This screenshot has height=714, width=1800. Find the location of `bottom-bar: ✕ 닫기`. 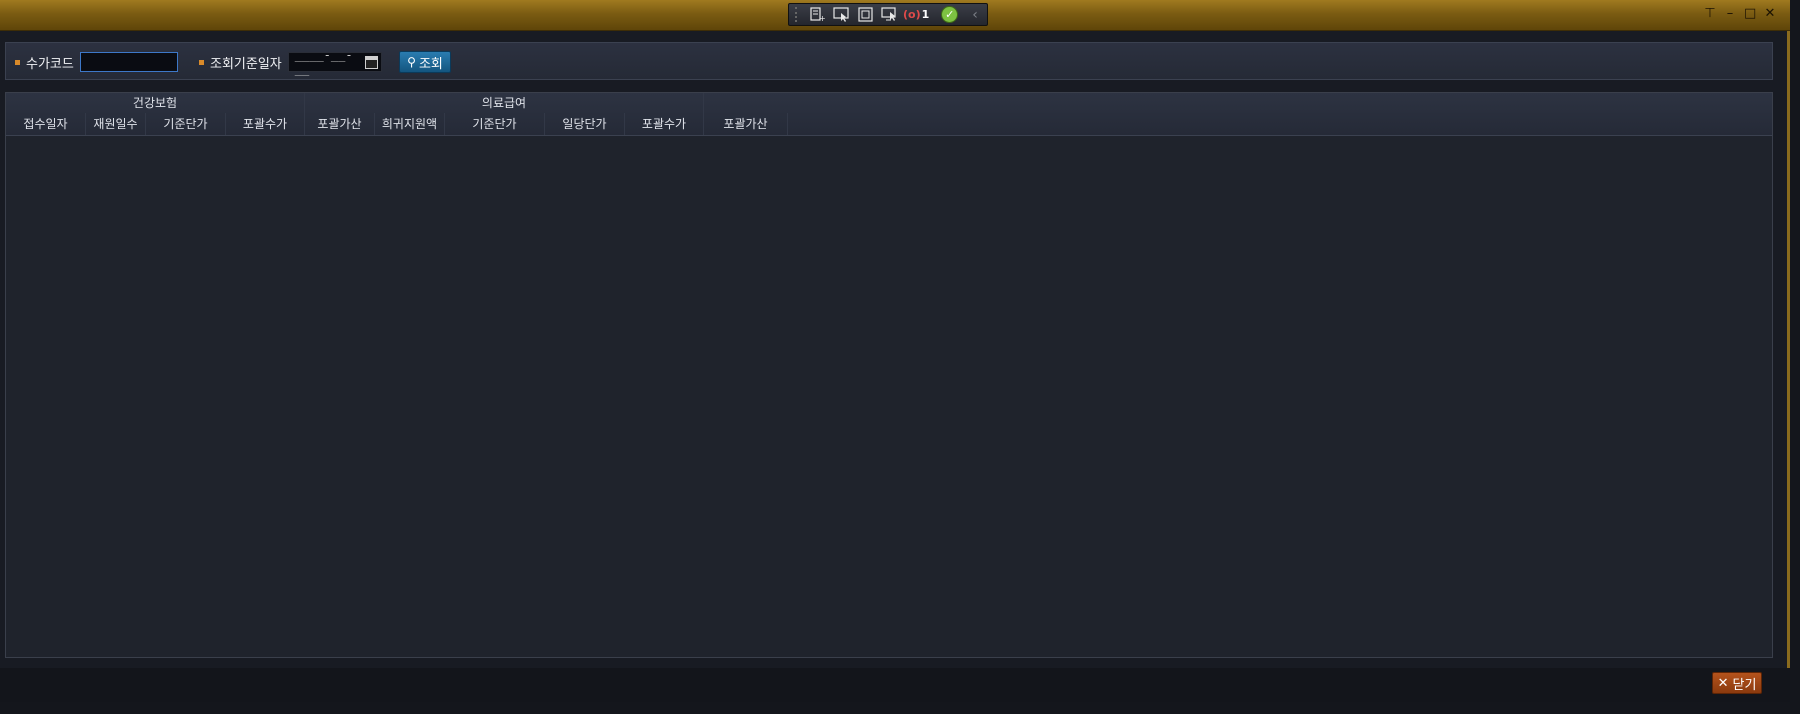

bottom-bar: ✕ 닫기 is located at coordinates (895, 685).